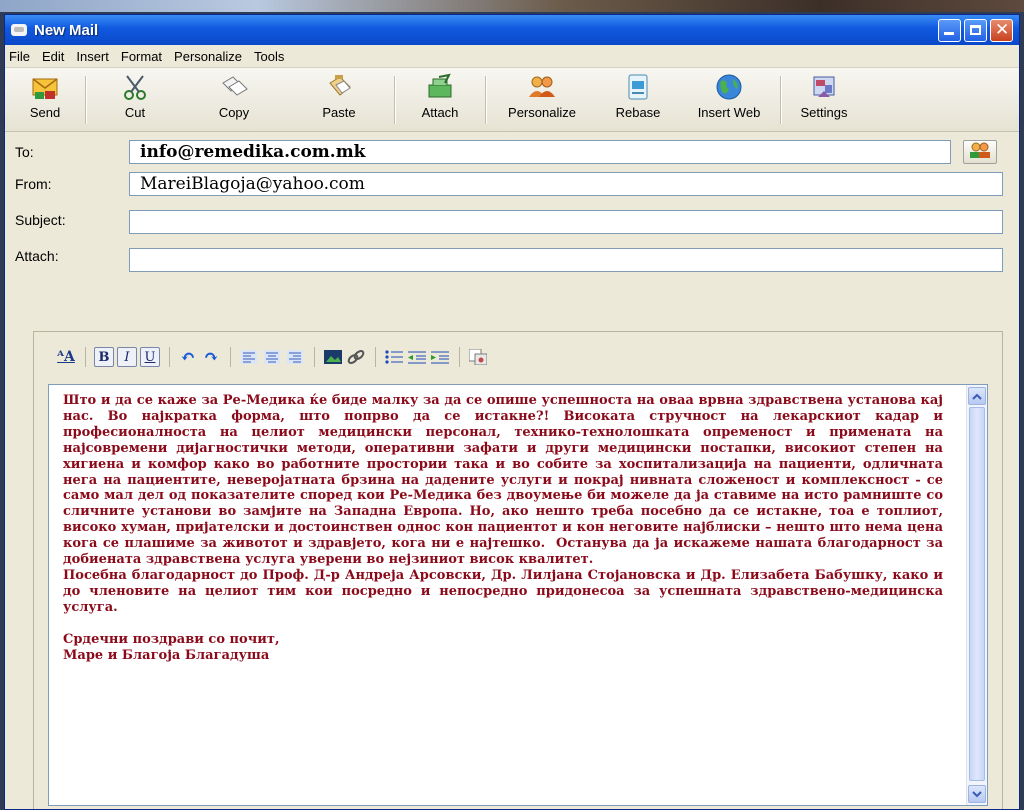  I want to click on copy-button: Copy, so click(234, 100).